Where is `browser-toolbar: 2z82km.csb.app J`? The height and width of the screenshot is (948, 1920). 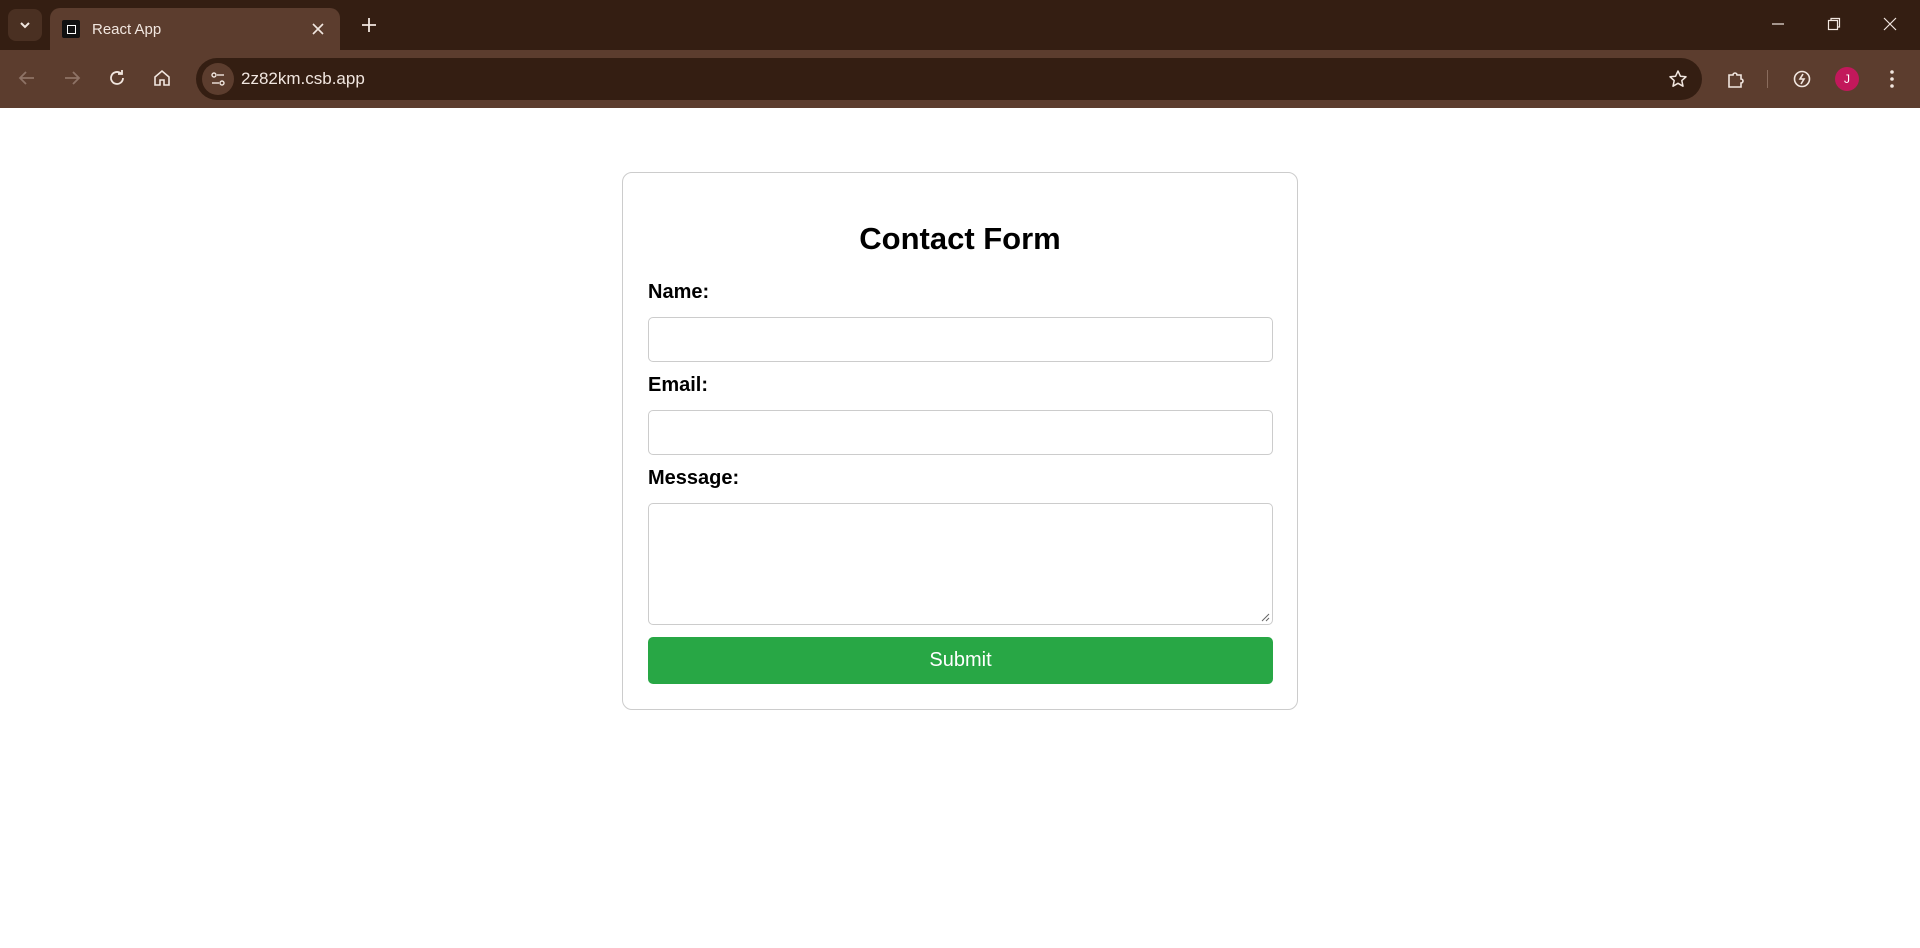
browser-toolbar: 2z82km.csb.app J is located at coordinates (960, 79).